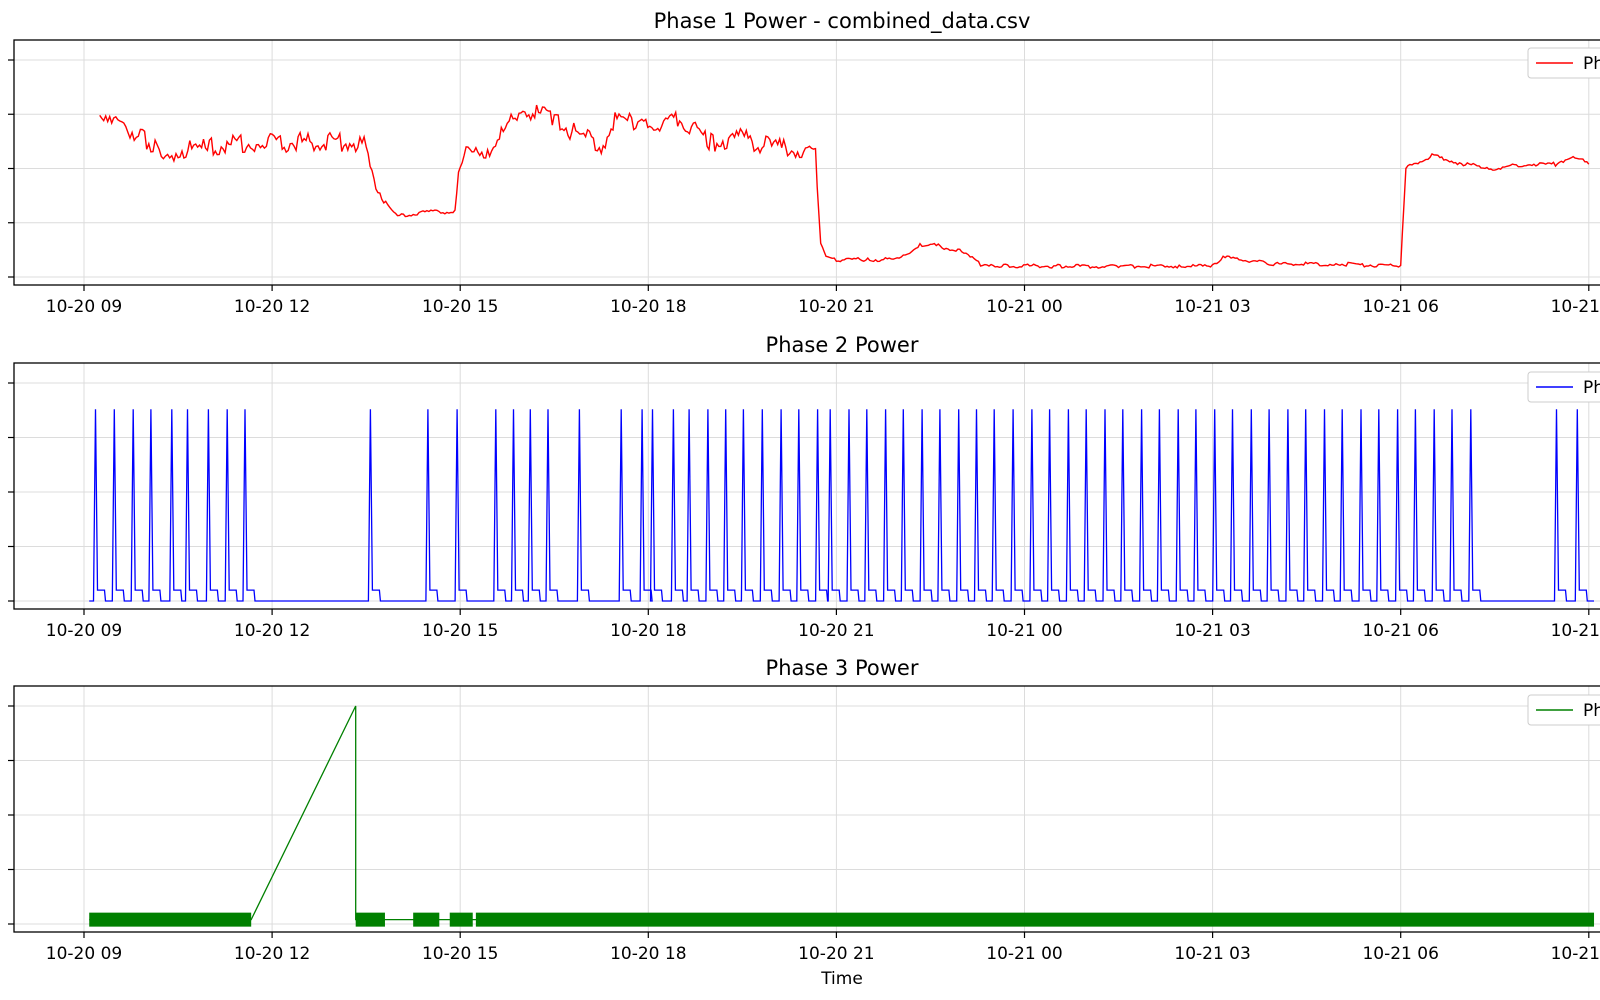  What do you see at coordinates (1591, 711) in the screenshot?
I see `phase-3-legend-label: Ph` at bounding box center [1591, 711].